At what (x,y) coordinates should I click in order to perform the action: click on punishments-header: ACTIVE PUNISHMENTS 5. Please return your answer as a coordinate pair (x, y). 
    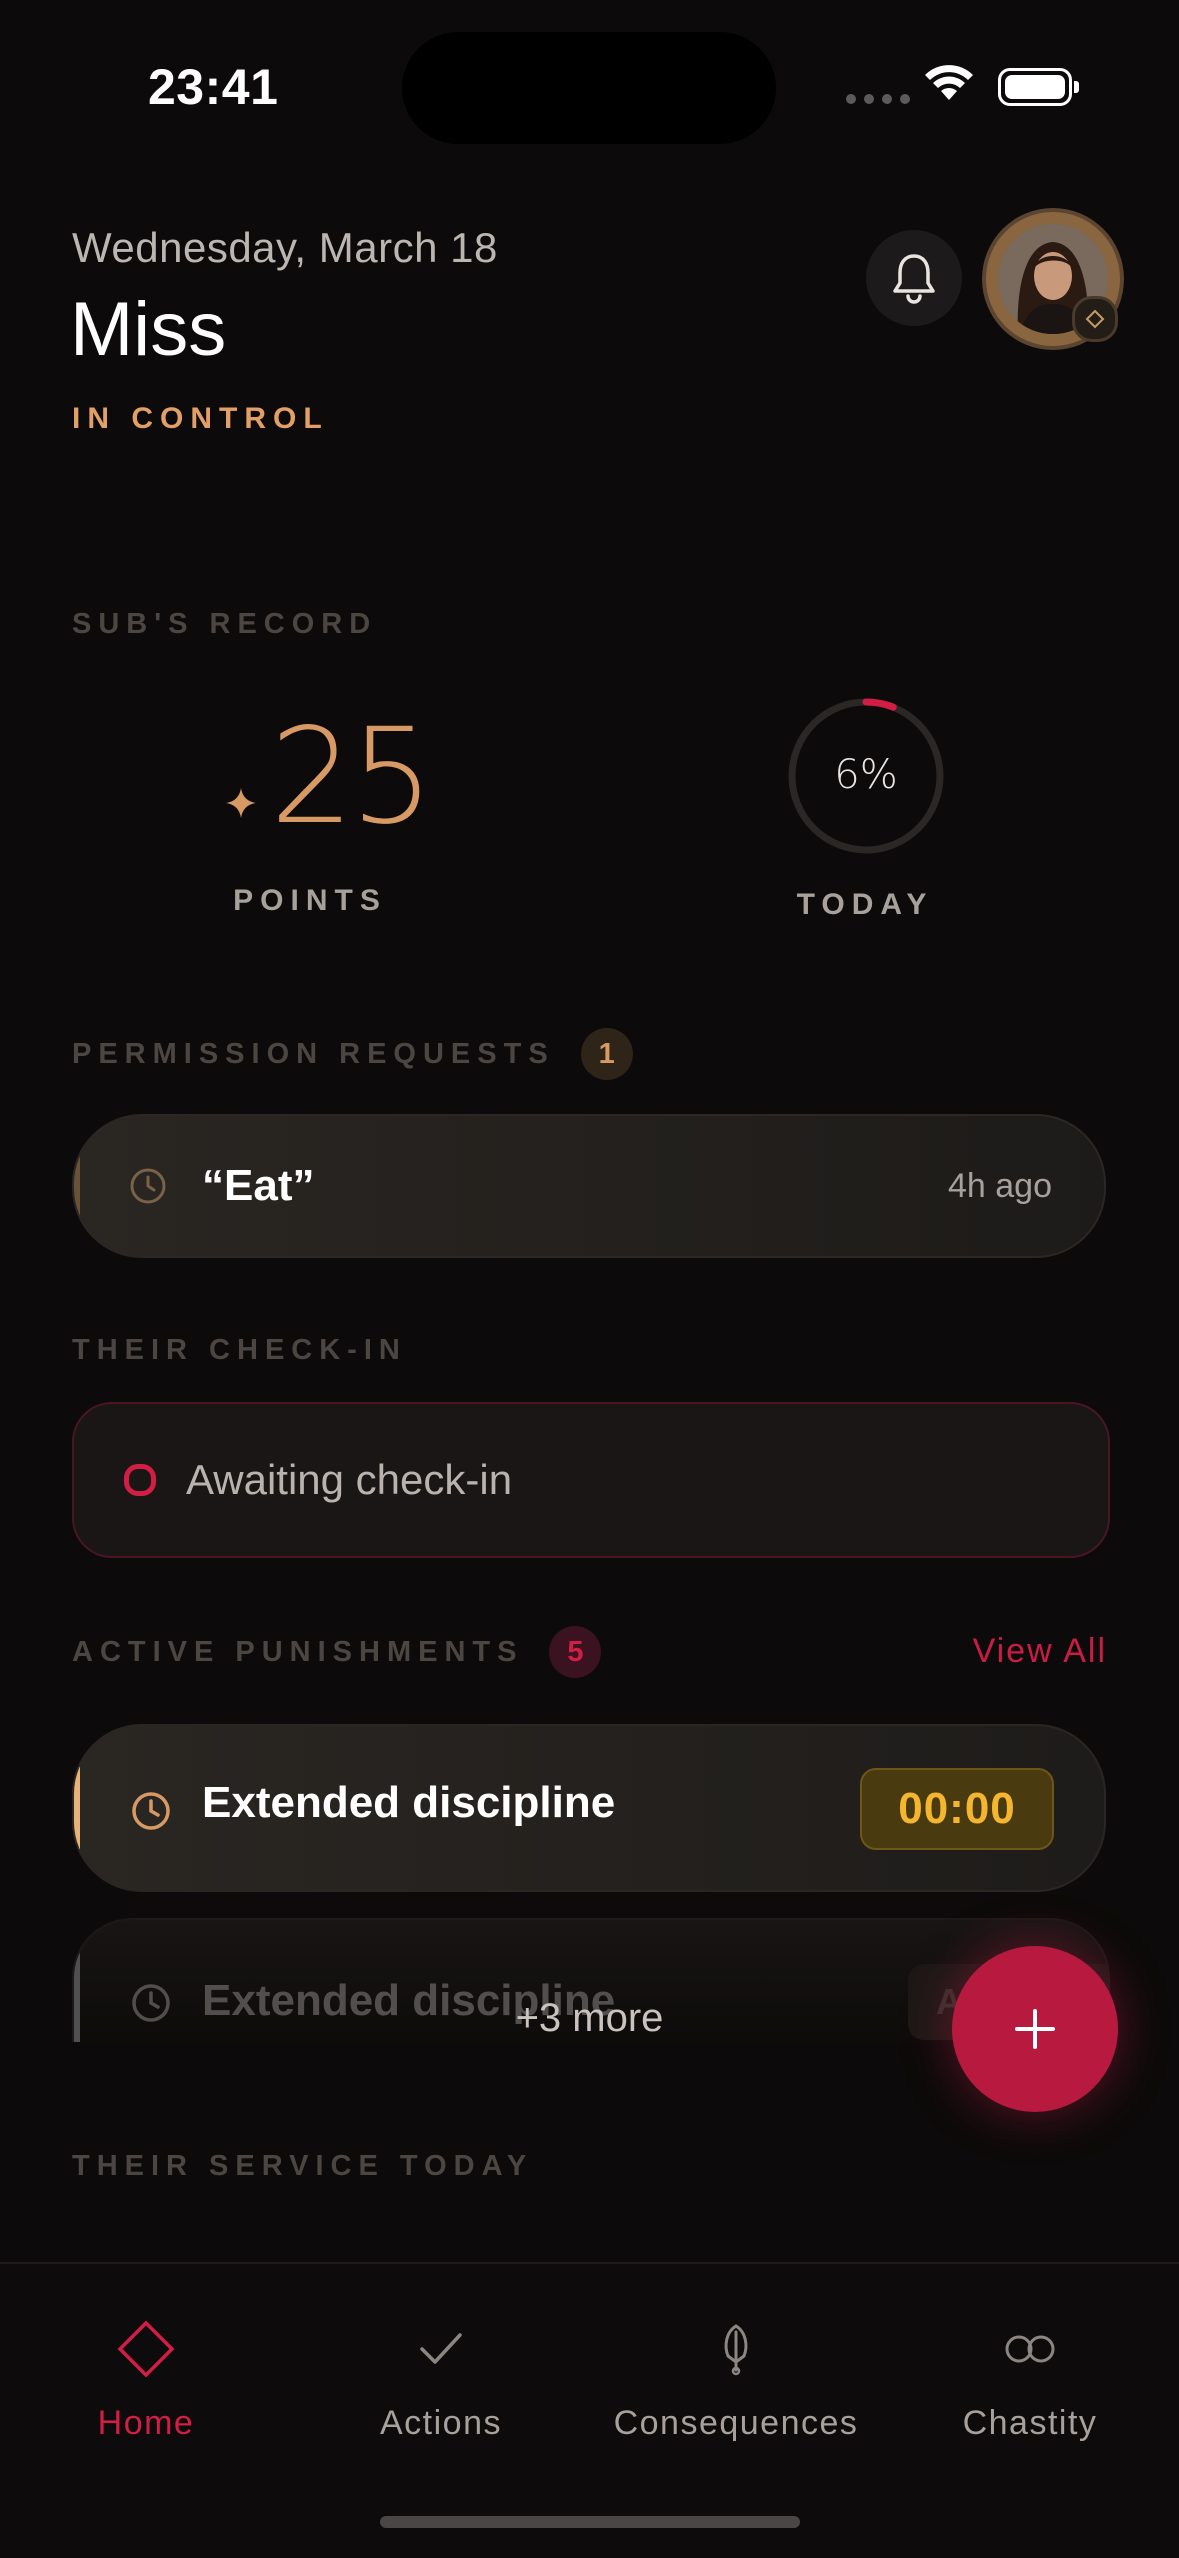
    Looking at the image, I should click on (337, 1652).